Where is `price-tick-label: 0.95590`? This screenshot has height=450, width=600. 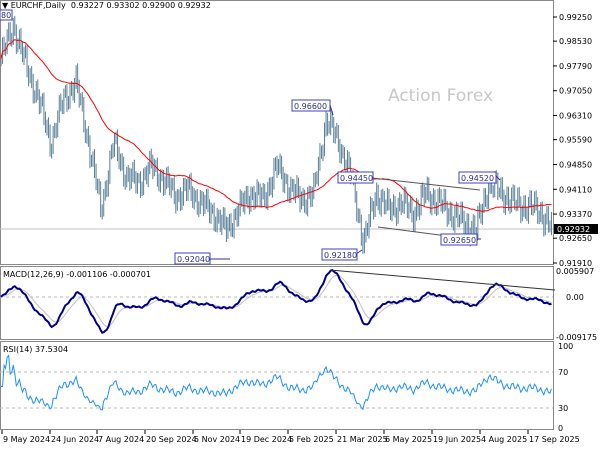 price-tick-label: 0.95590 is located at coordinates (575, 140).